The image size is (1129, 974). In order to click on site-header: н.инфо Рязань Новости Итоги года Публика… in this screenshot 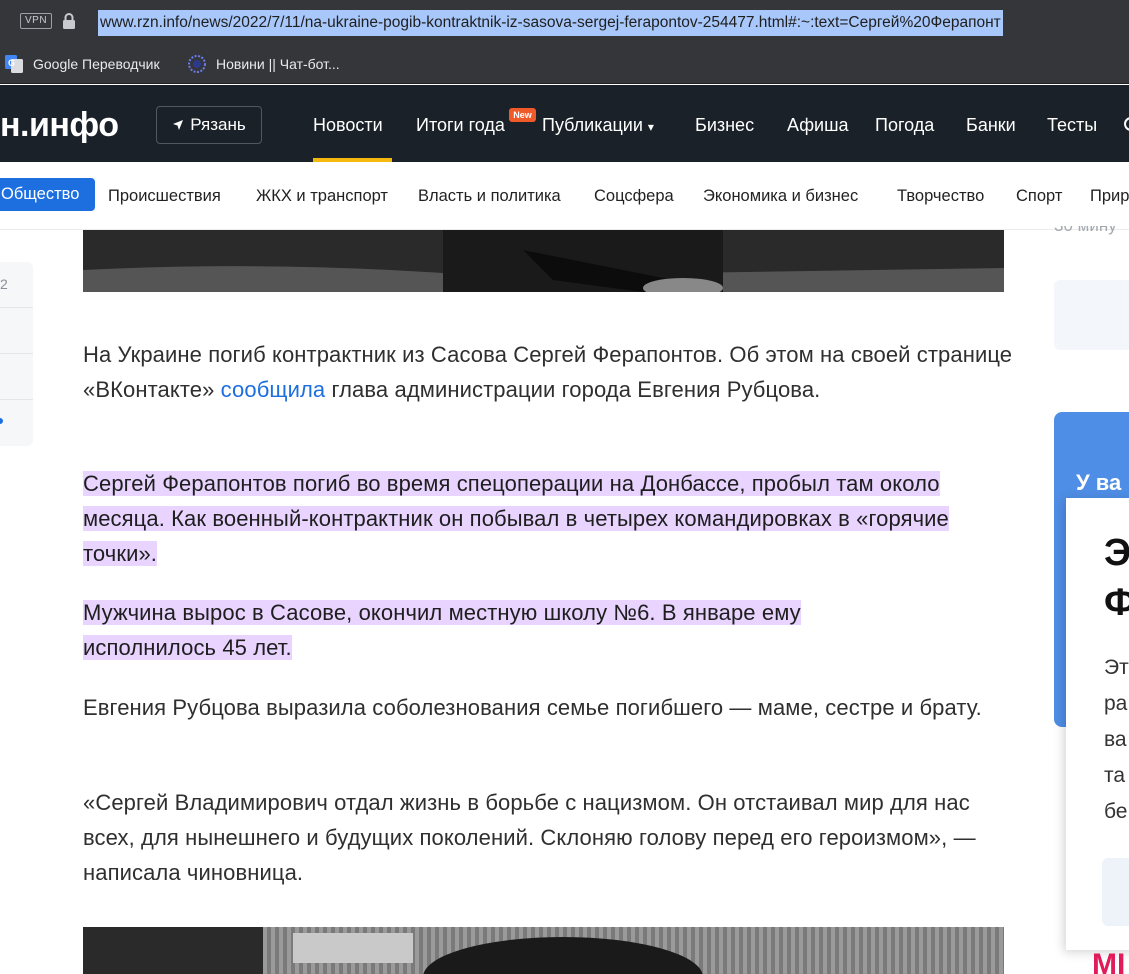, I will do `click(564, 123)`.